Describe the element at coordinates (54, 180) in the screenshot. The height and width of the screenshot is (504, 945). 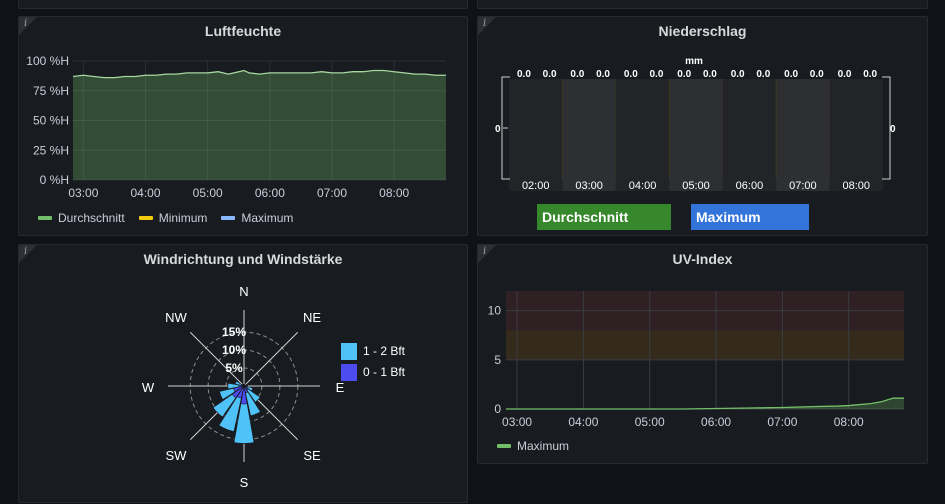
I see `y-tick-label: 0 %H` at that location.